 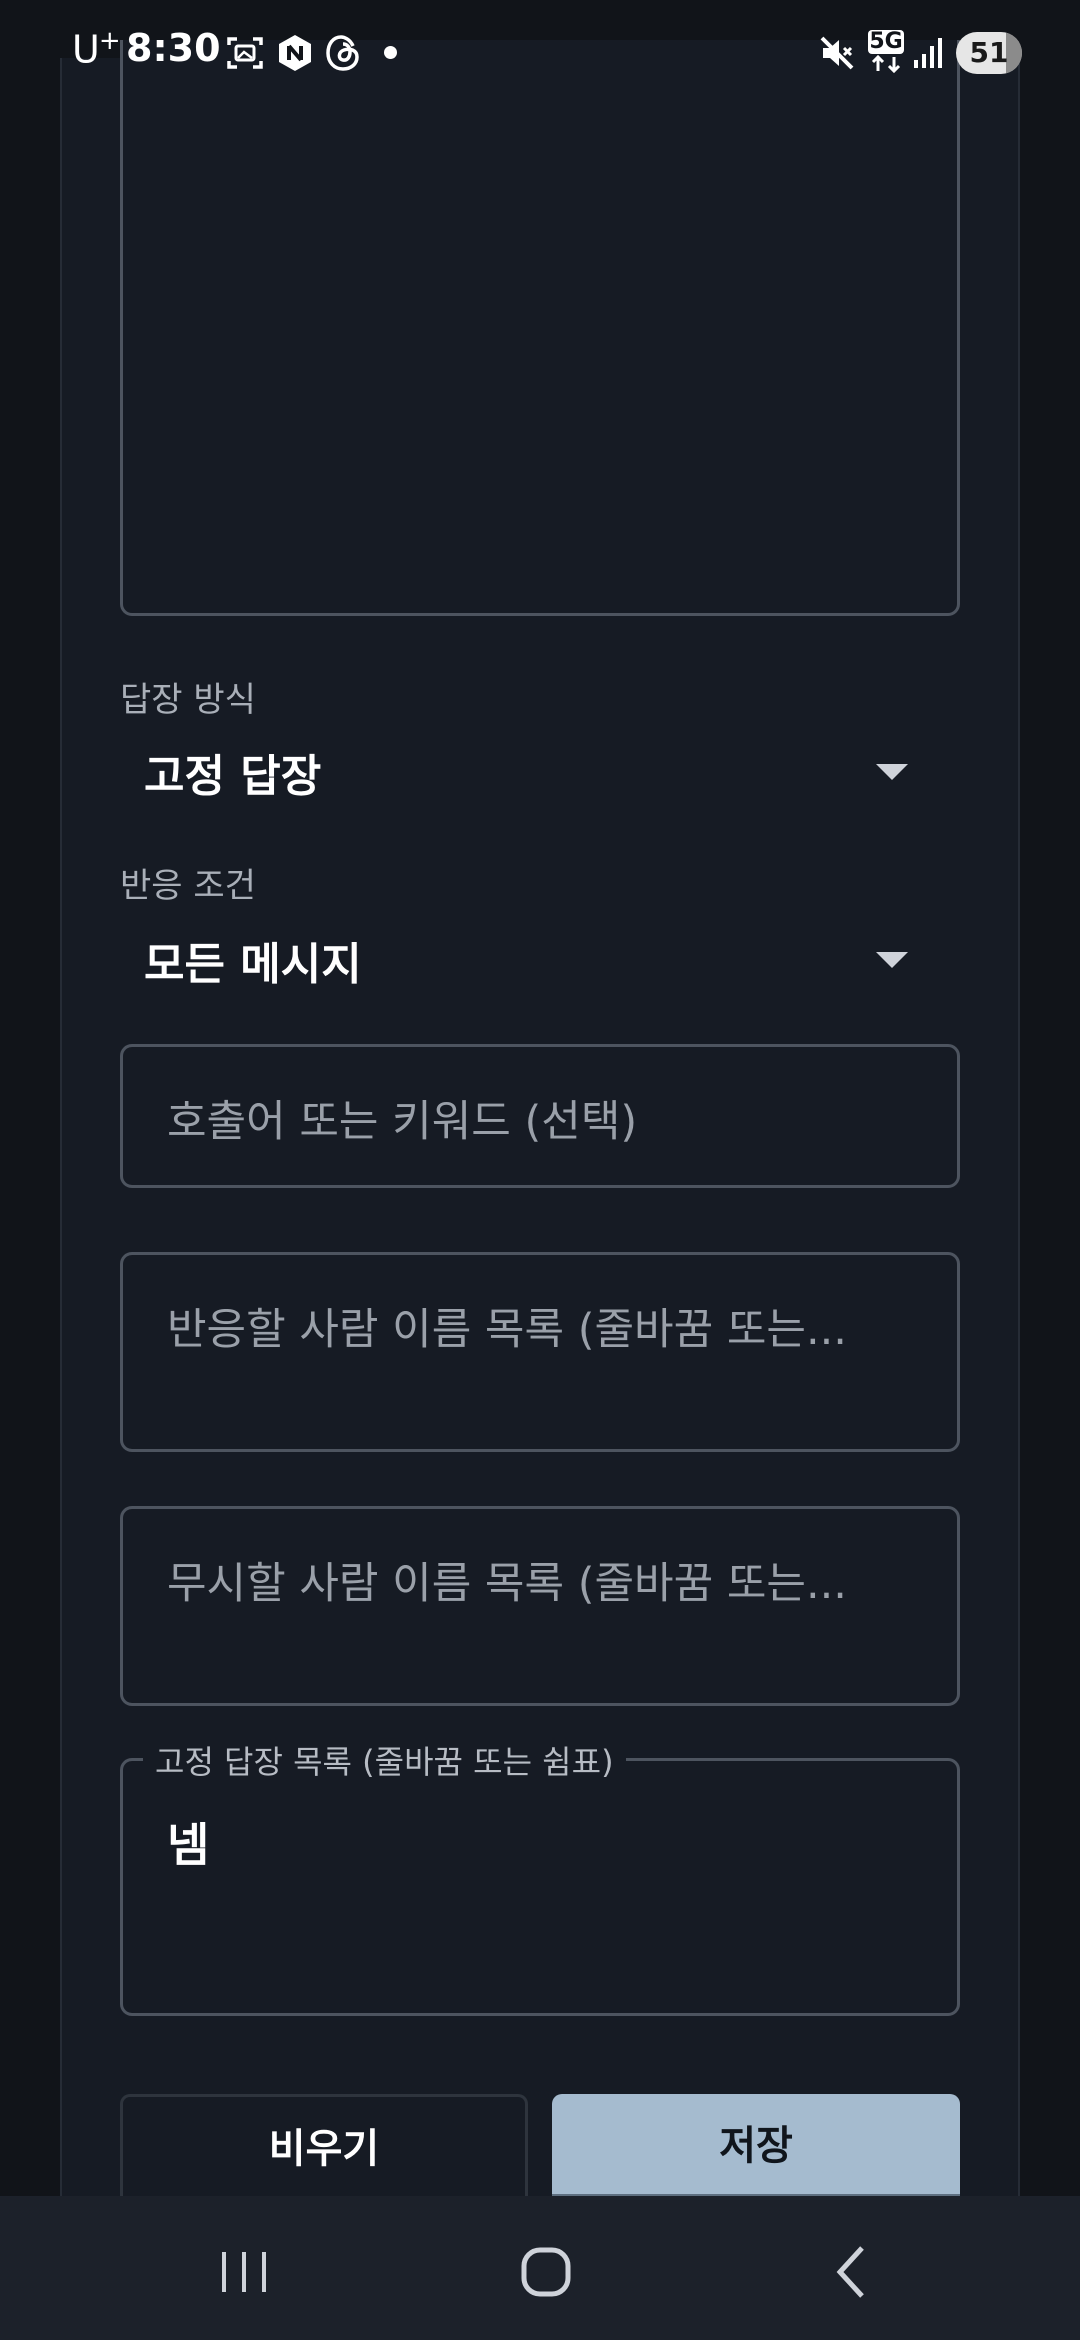 What do you see at coordinates (837, 53) in the screenshot?
I see `mute-icon` at bounding box center [837, 53].